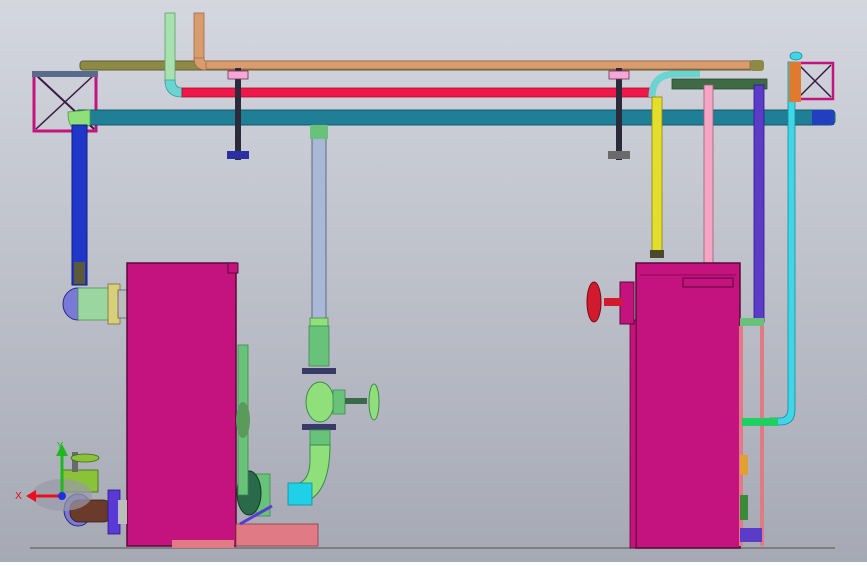  I want to click on pump-coupling, so click(300, 494).